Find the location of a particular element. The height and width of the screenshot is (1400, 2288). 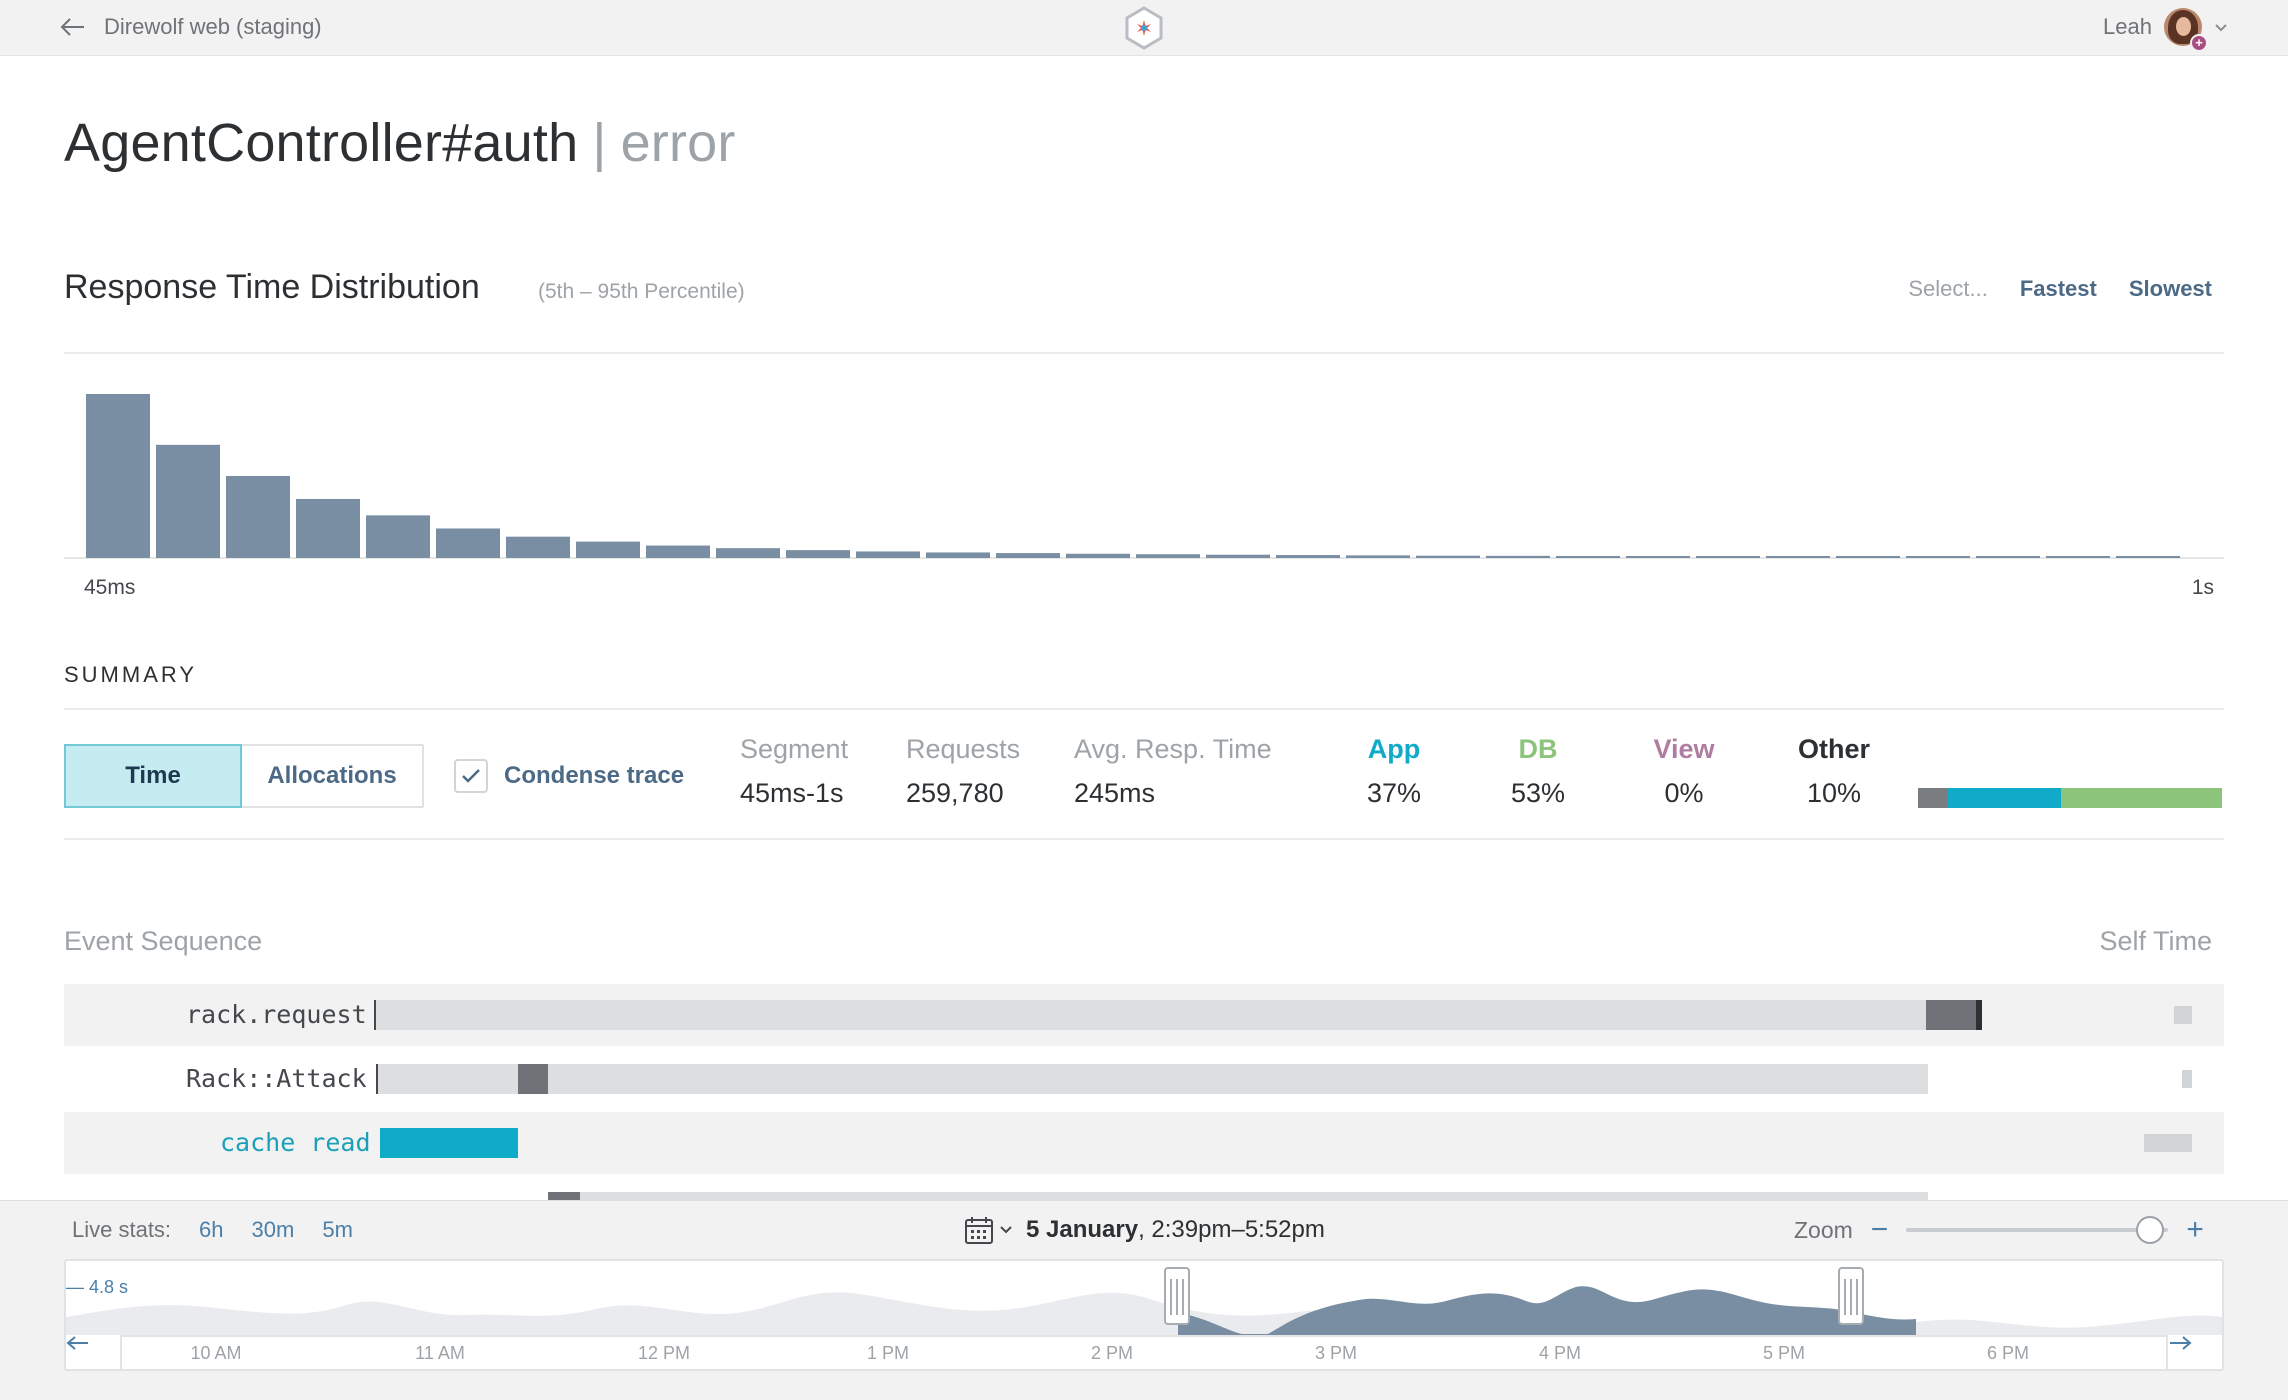

date-label: 5 January is located at coordinates (1082, 1229).